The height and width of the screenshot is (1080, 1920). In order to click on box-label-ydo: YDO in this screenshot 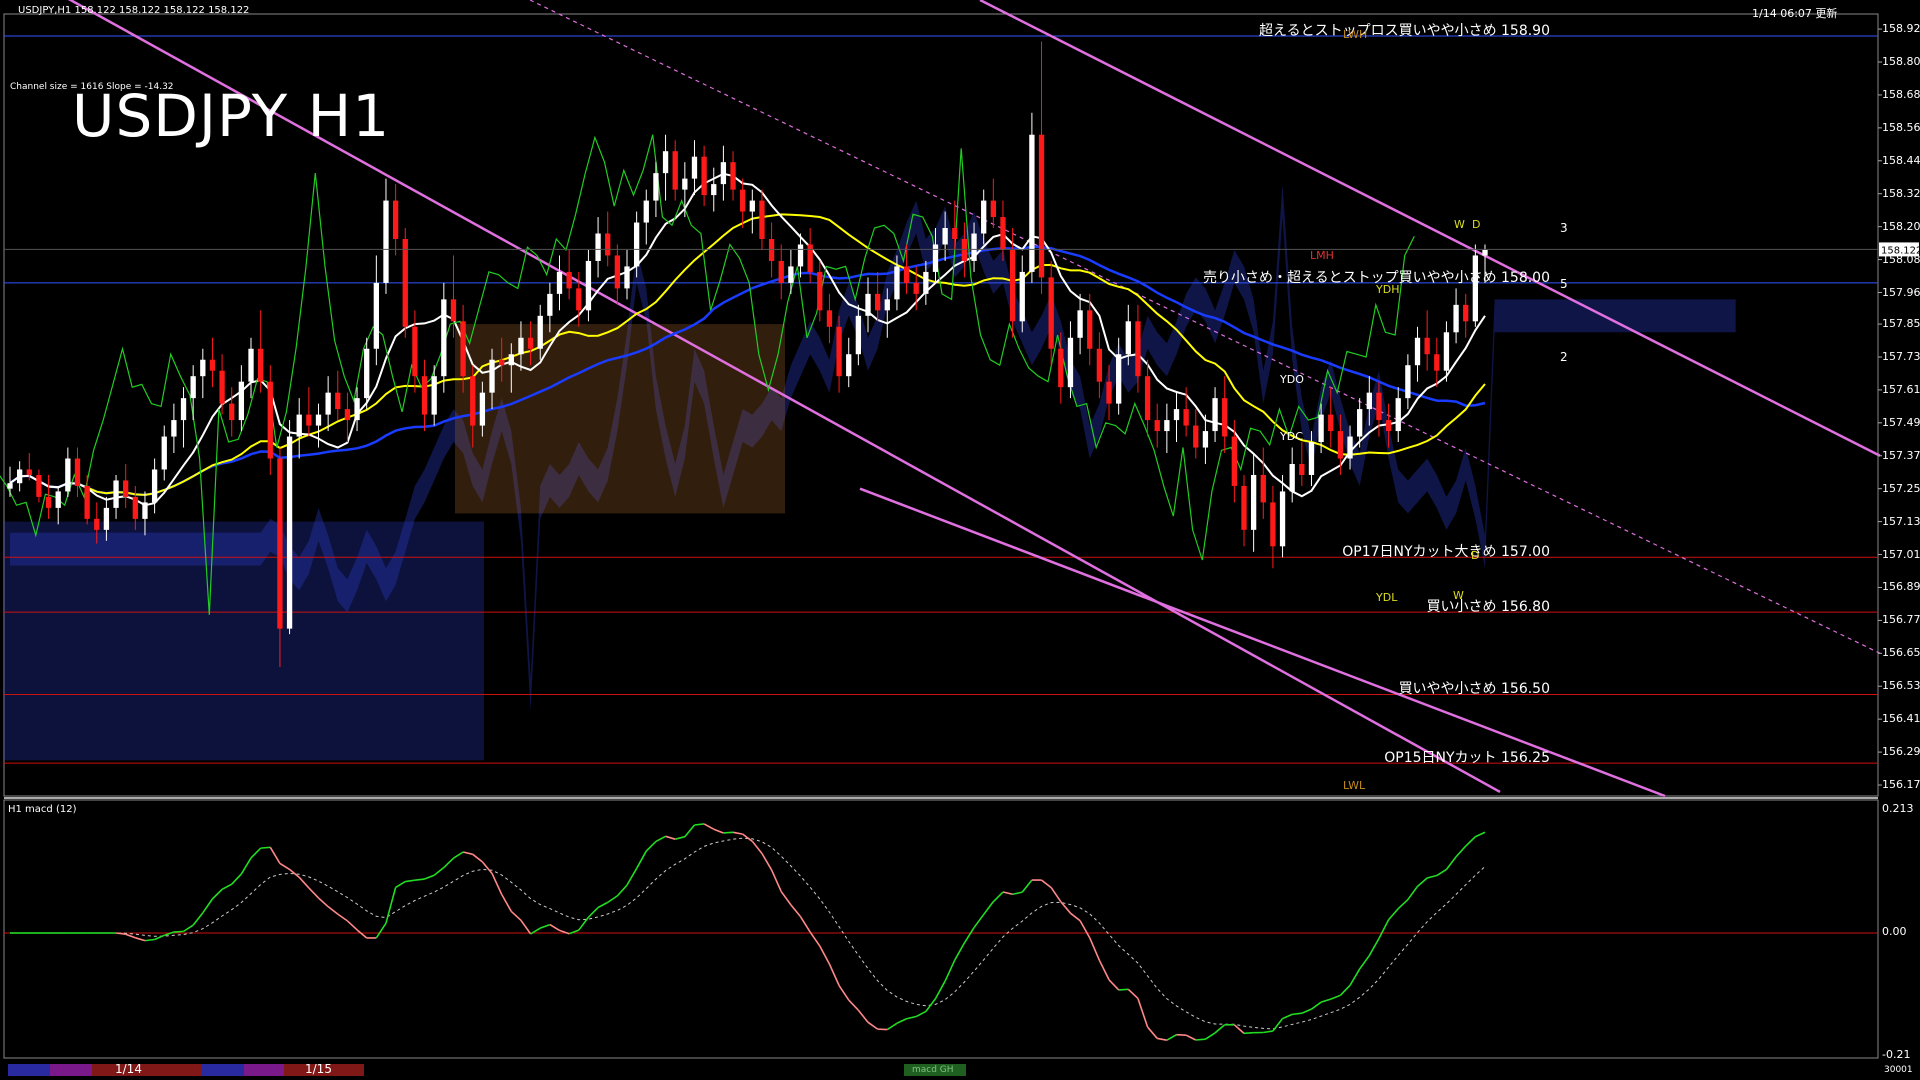, I will do `click(1292, 379)`.